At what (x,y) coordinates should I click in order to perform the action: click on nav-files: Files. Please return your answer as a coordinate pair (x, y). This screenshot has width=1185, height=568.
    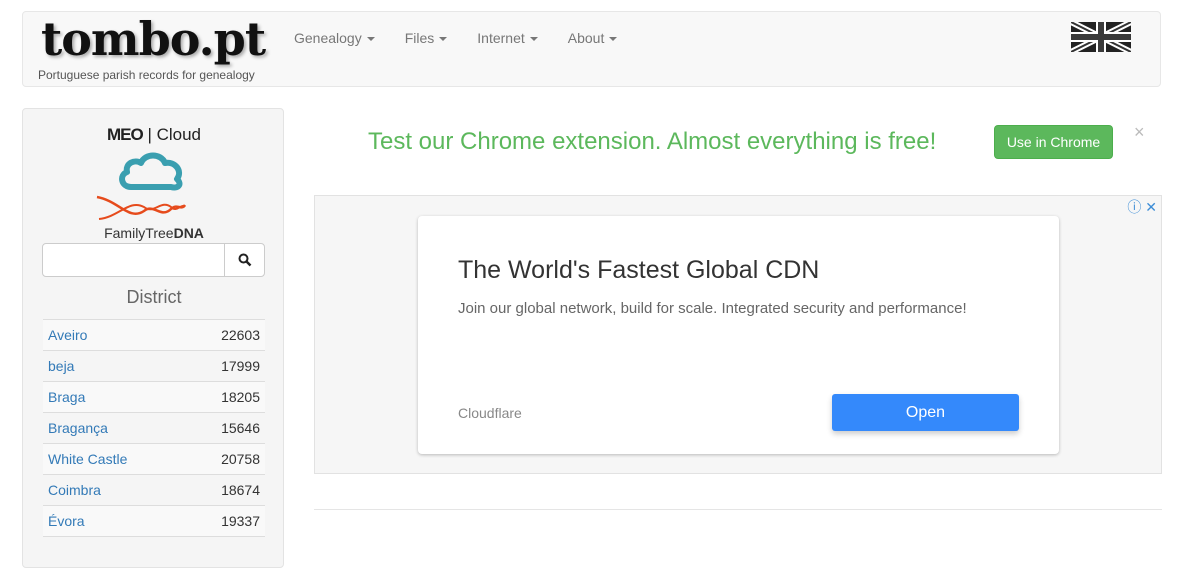
    Looking at the image, I should click on (426, 38).